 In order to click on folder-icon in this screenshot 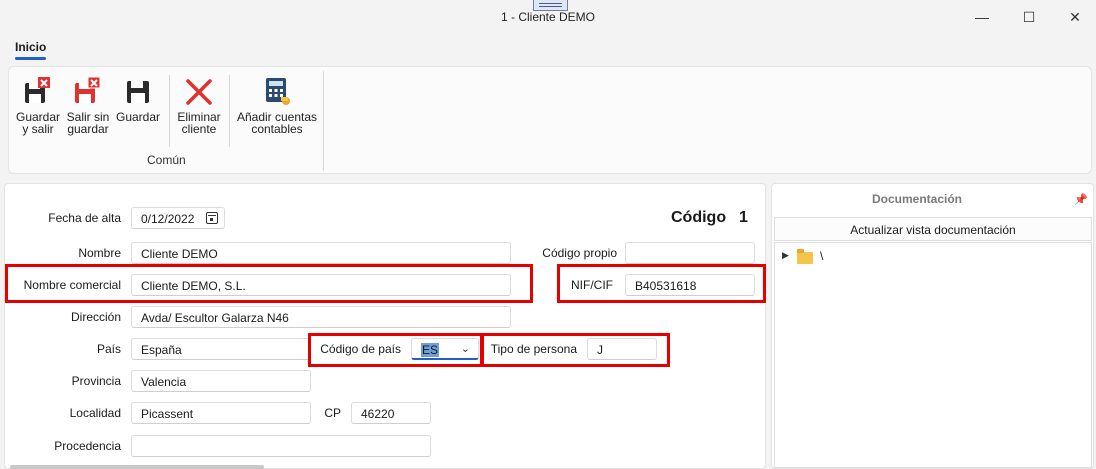, I will do `click(805, 256)`.